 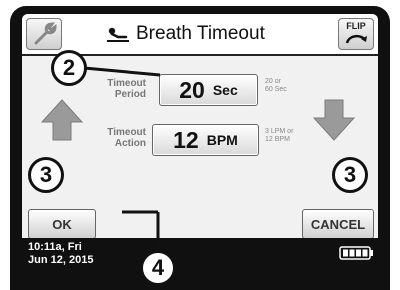 I want to click on callout-2: 2, so click(x=69, y=68).